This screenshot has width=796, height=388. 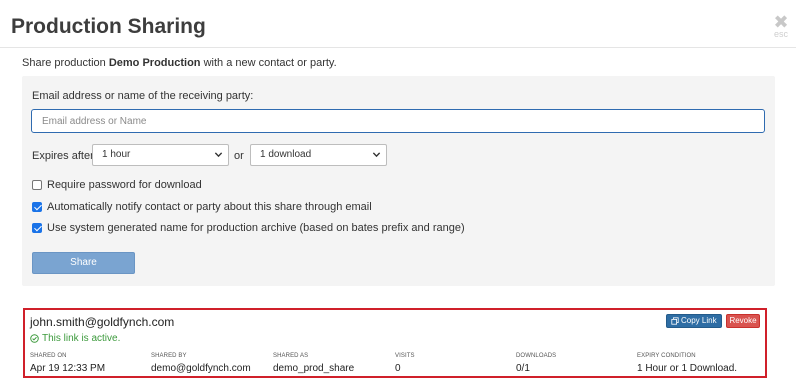 I want to click on visits-value: 0, so click(x=398, y=368).